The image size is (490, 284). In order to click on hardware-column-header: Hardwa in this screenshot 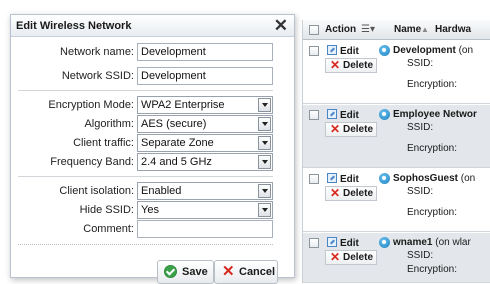, I will do `click(453, 30)`.